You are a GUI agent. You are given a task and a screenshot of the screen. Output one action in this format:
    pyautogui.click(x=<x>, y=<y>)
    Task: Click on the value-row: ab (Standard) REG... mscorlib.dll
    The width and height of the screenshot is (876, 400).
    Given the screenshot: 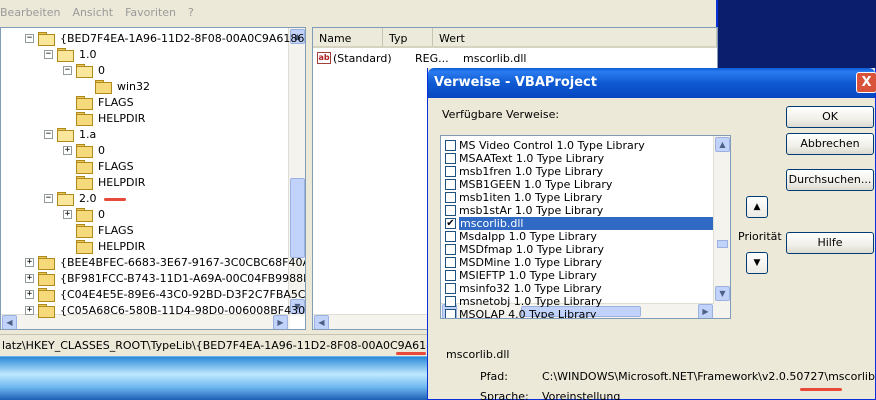 What is the action you would take?
    pyautogui.click(x=421, y=58)
    